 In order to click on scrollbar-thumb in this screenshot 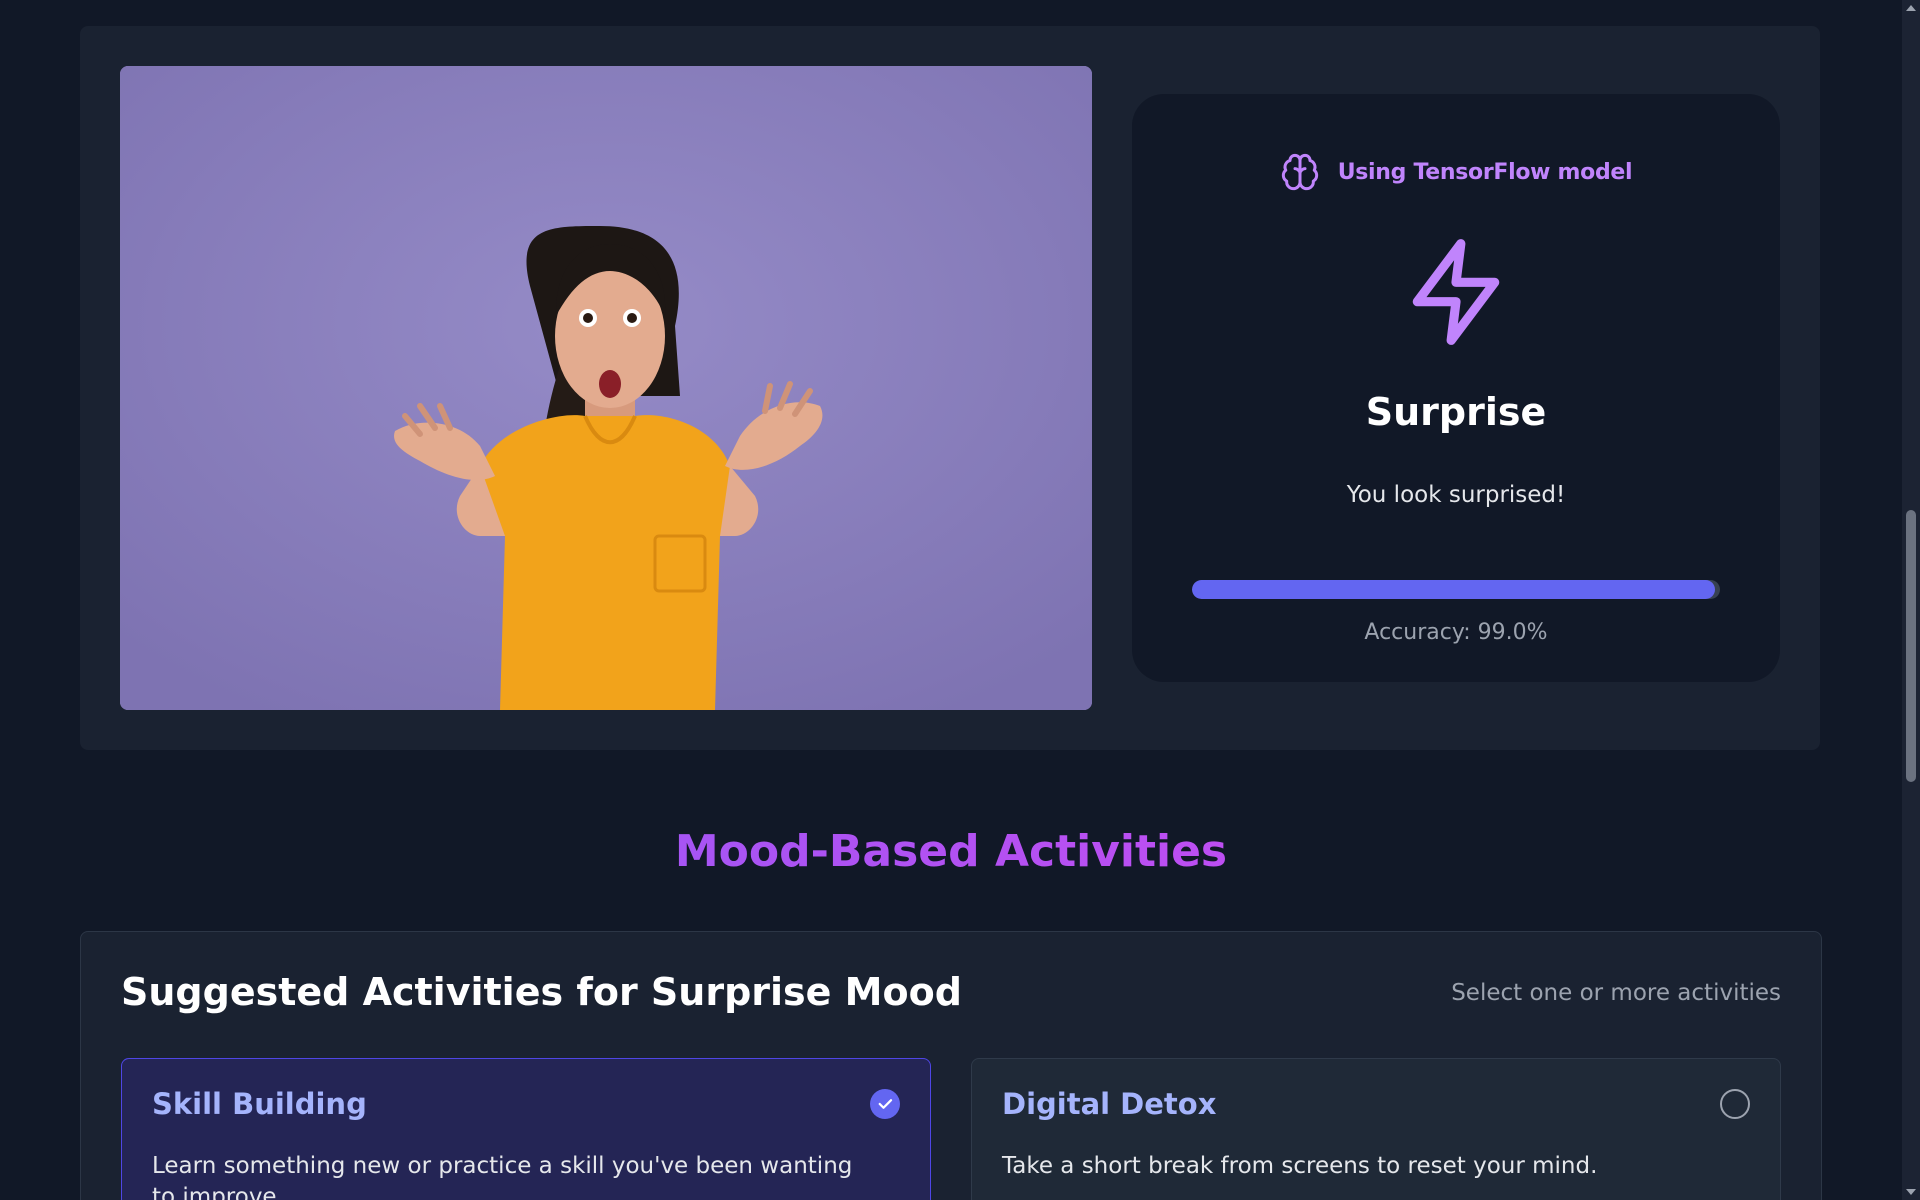, I will do `click(1911, 646)`.